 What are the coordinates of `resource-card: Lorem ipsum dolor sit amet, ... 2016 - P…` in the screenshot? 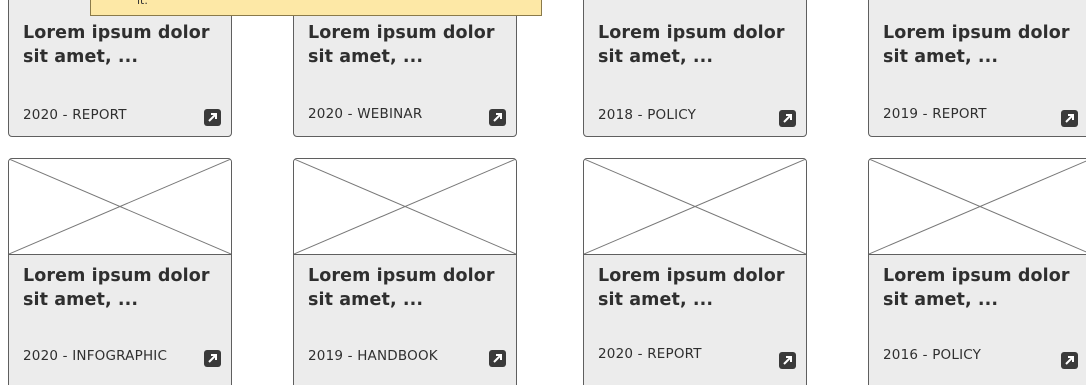 It's located at (977, 271).